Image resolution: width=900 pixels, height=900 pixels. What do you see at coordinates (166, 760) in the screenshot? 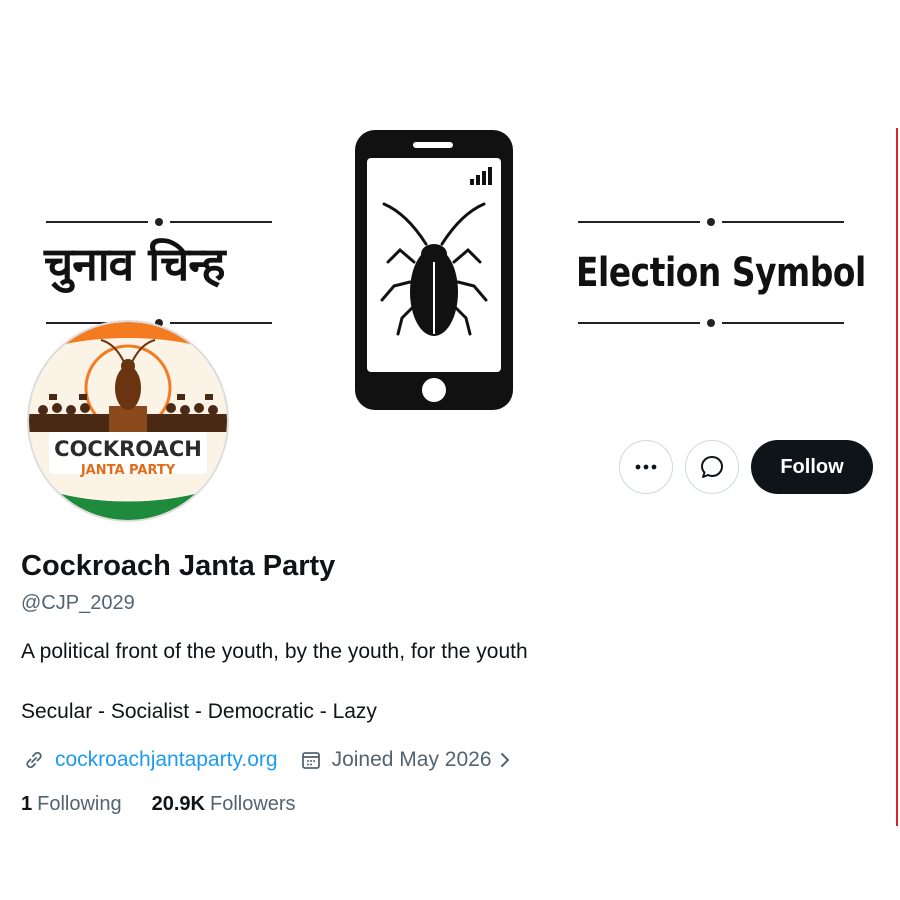
I see `website-link: cockroachjantaparty.org` at bounding box center [166, 760].